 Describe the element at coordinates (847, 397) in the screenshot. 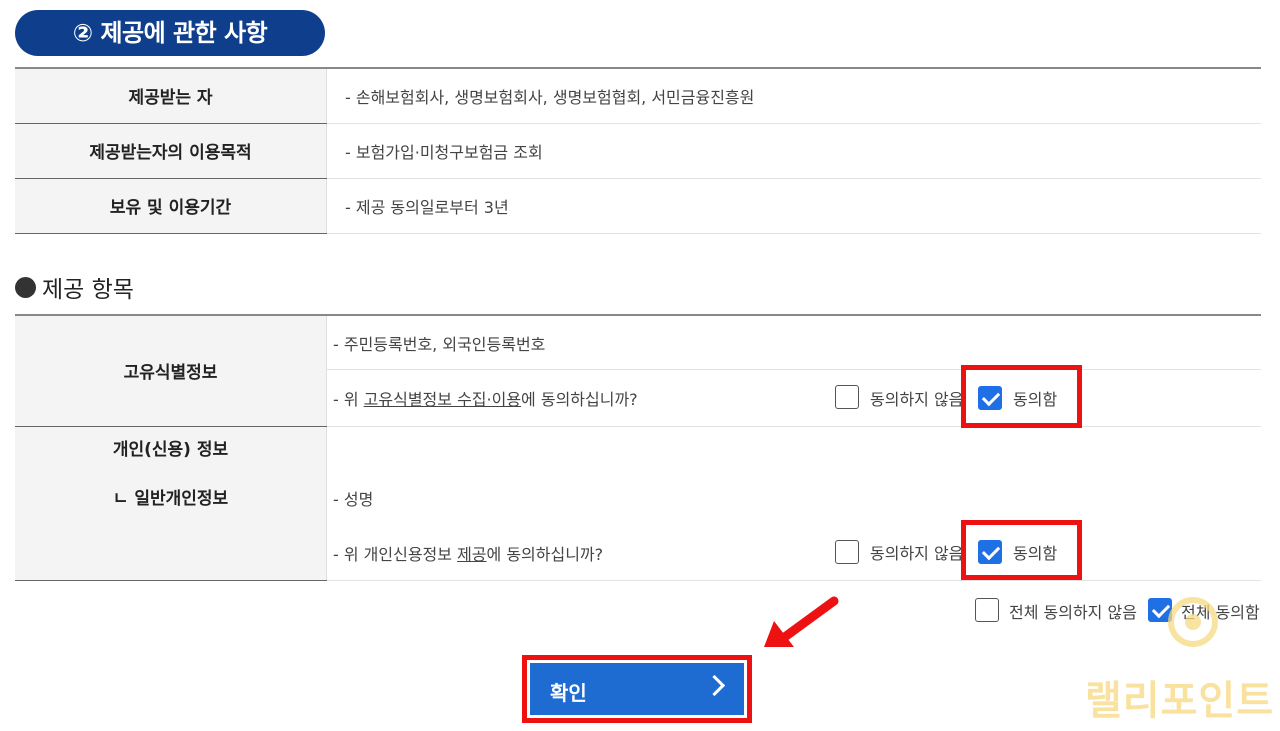

I see `unique-id-disagree-checkbox` at that location.